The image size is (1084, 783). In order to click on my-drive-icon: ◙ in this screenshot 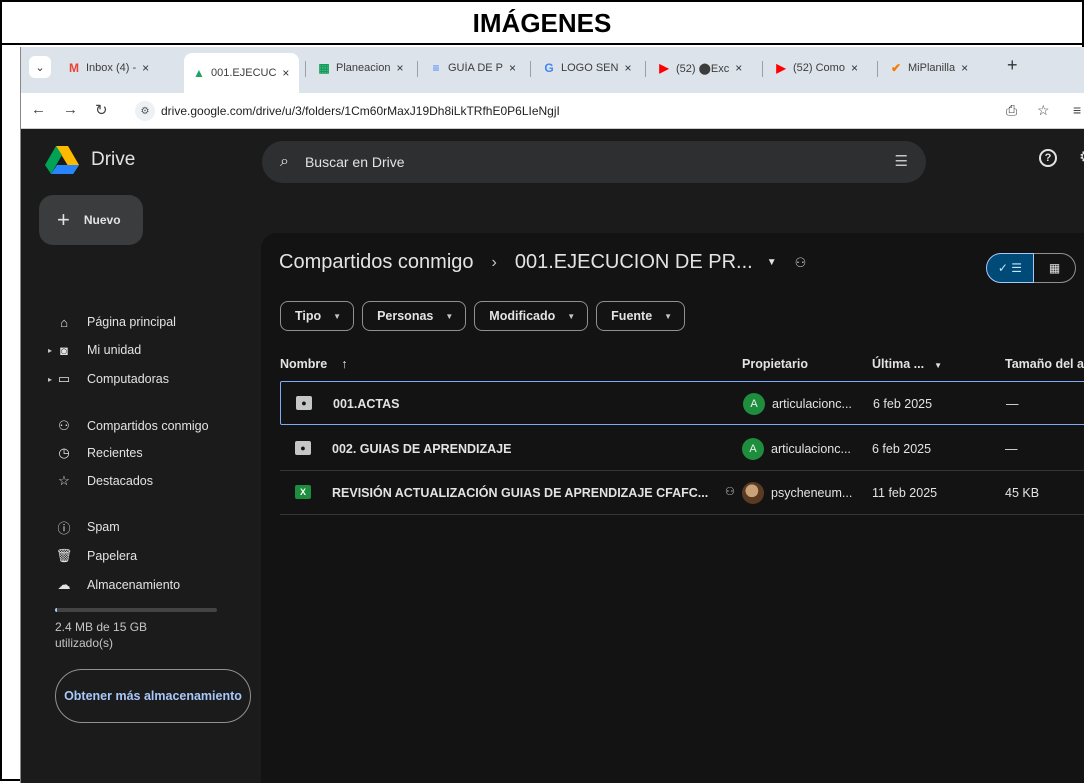, I will do `click(64, 350)`.